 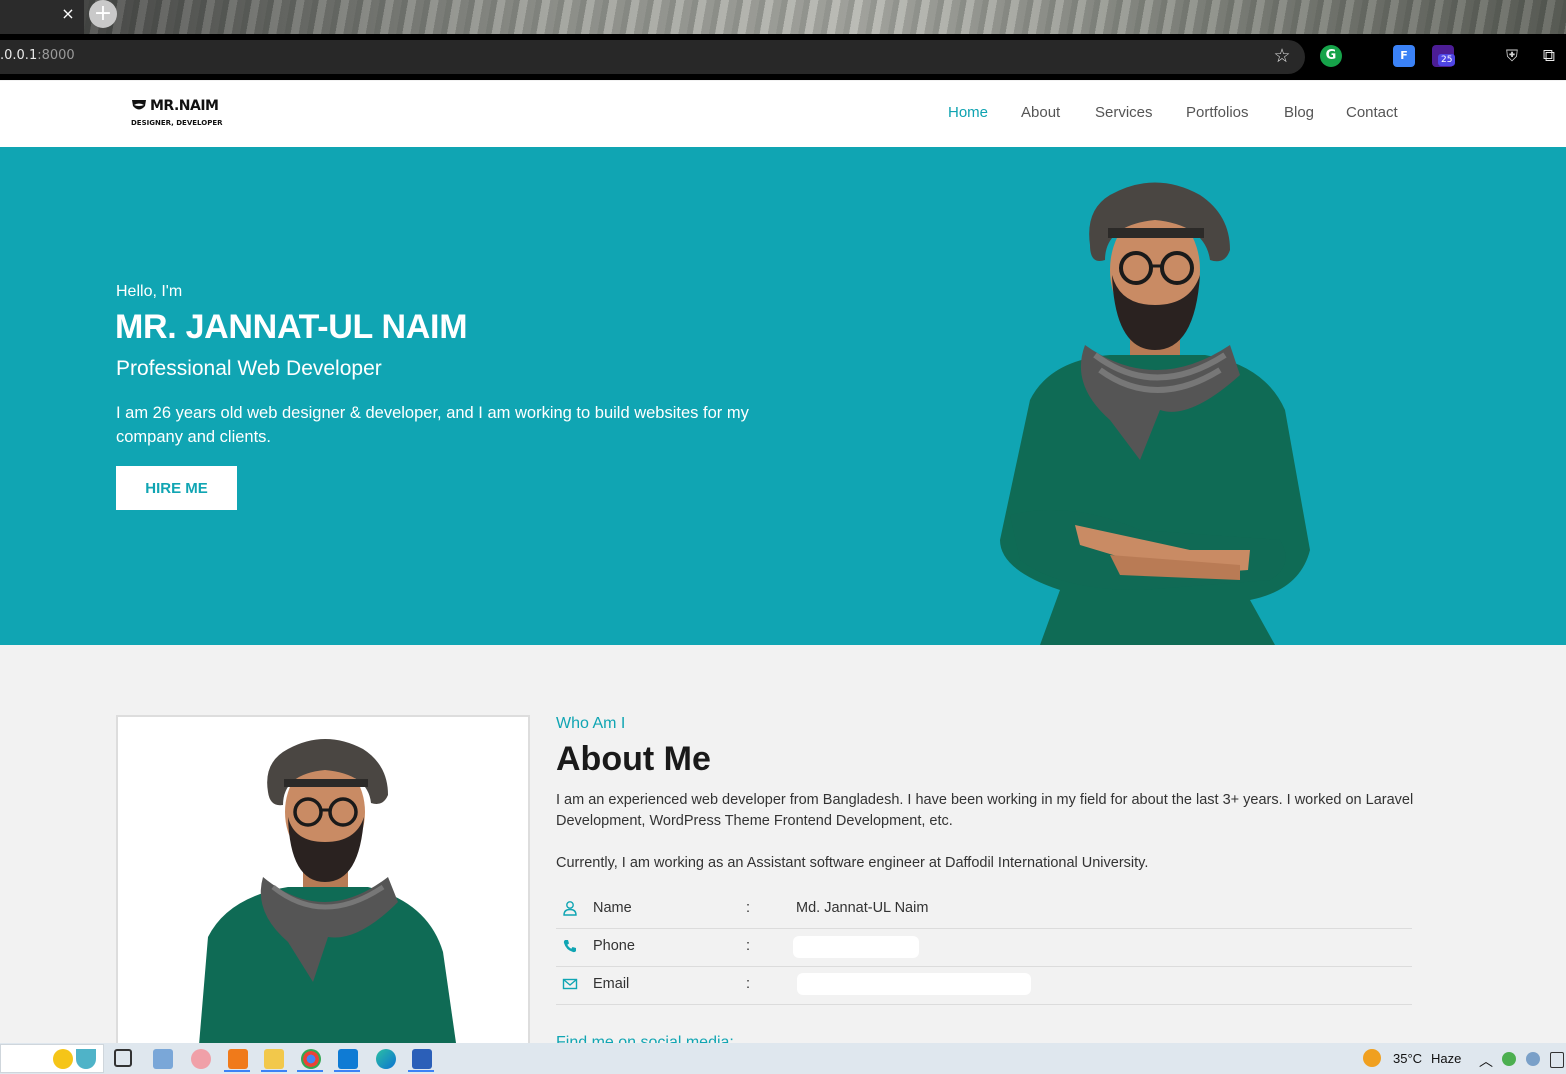 I want to click on extension-home-icon: 25, so click(x=1444, y=56).